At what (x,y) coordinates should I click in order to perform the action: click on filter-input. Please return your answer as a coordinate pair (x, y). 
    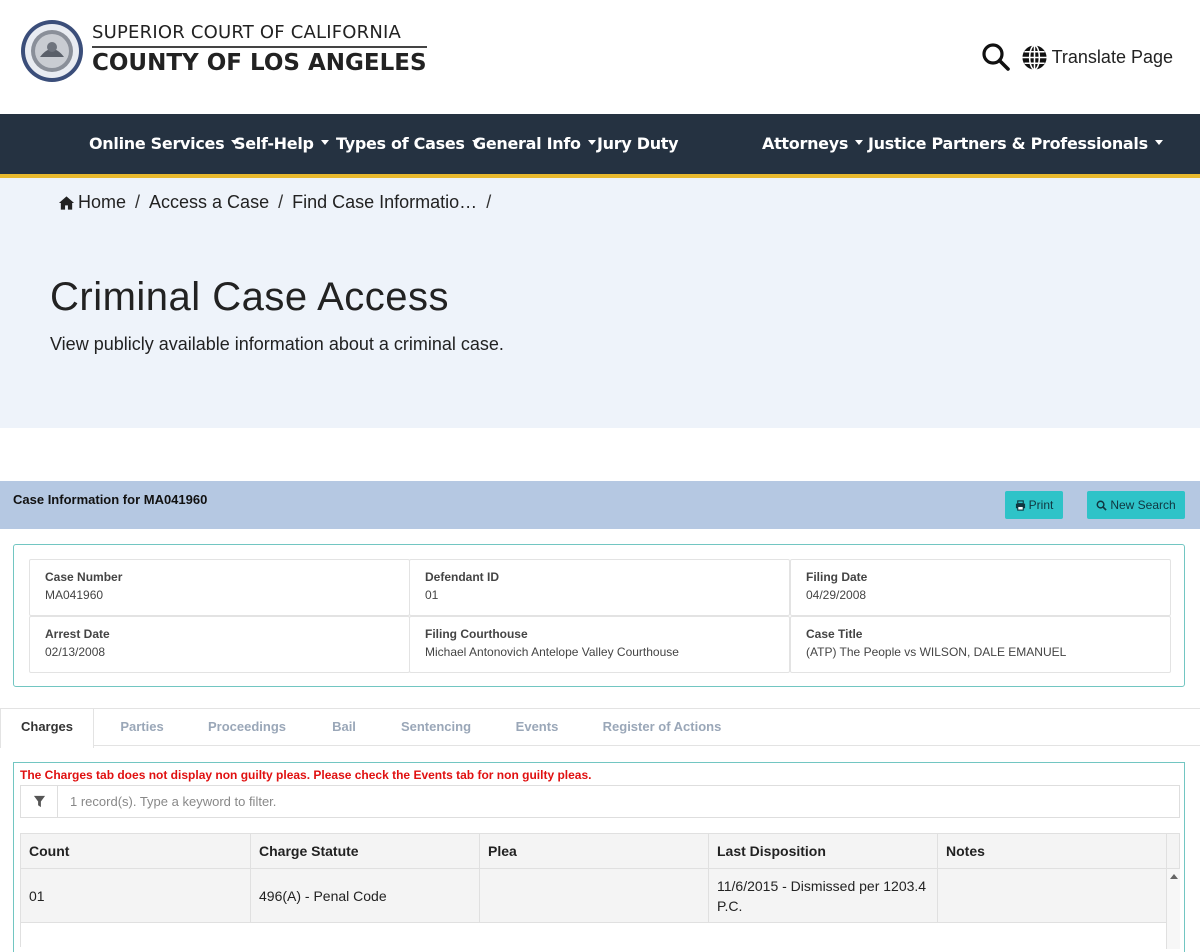
    Looking at the image, I should click on (619, 801).